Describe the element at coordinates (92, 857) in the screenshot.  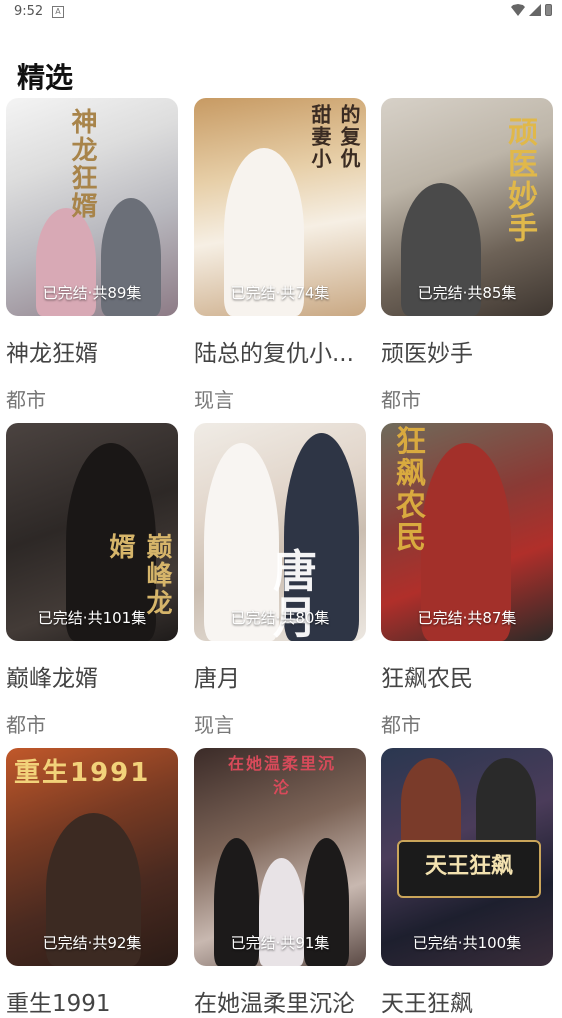
I see `drama-cover: 重生1991 已完结·共92集` at that location.